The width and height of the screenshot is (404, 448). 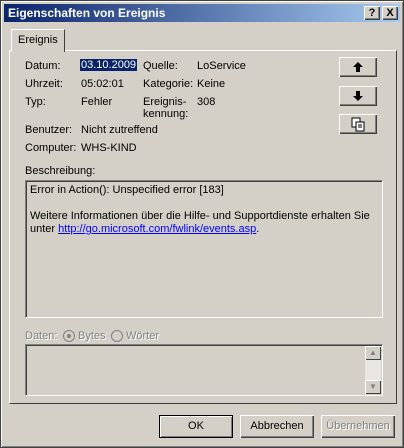 What do you see at coordinates (166, 114) in the screenshot?
I see `event-id-label-line2: kennung:` at bounding box center [166, 114].